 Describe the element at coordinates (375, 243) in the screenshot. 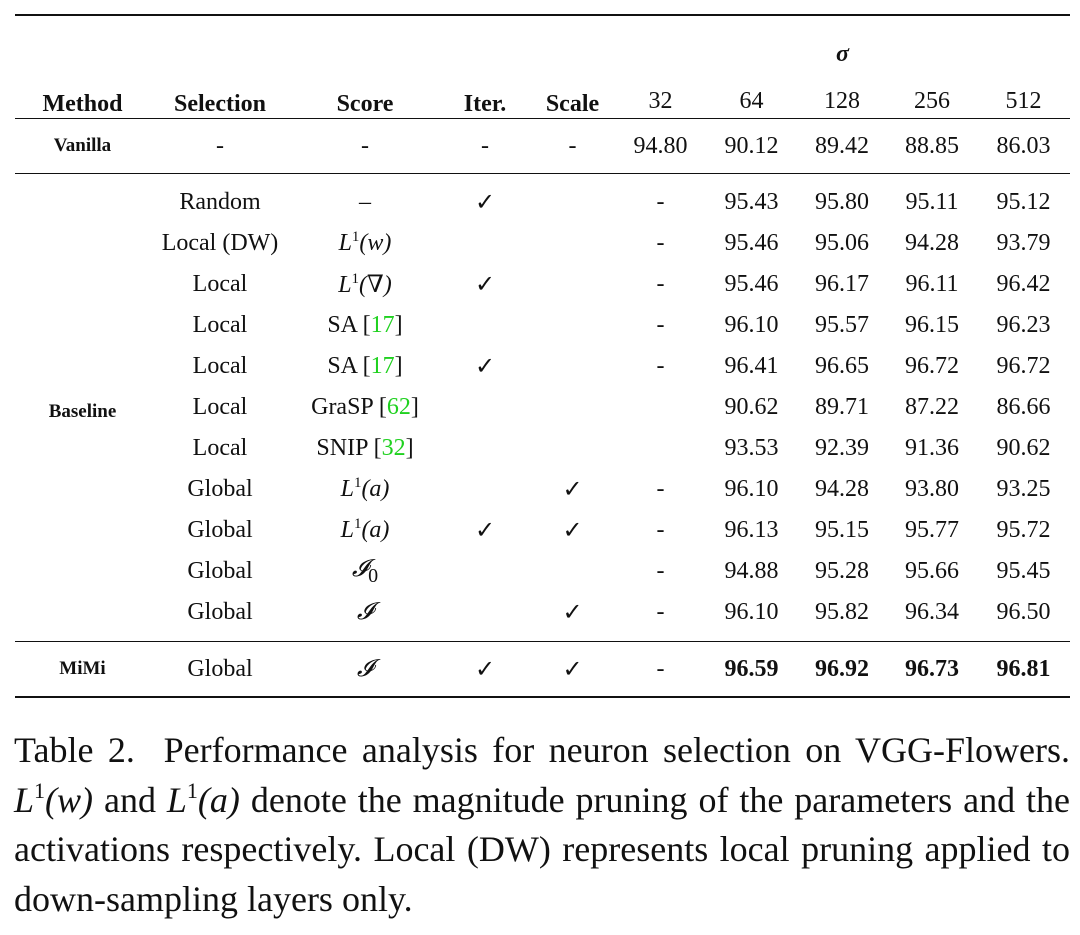

I see `math-argument: (w)` at that location.